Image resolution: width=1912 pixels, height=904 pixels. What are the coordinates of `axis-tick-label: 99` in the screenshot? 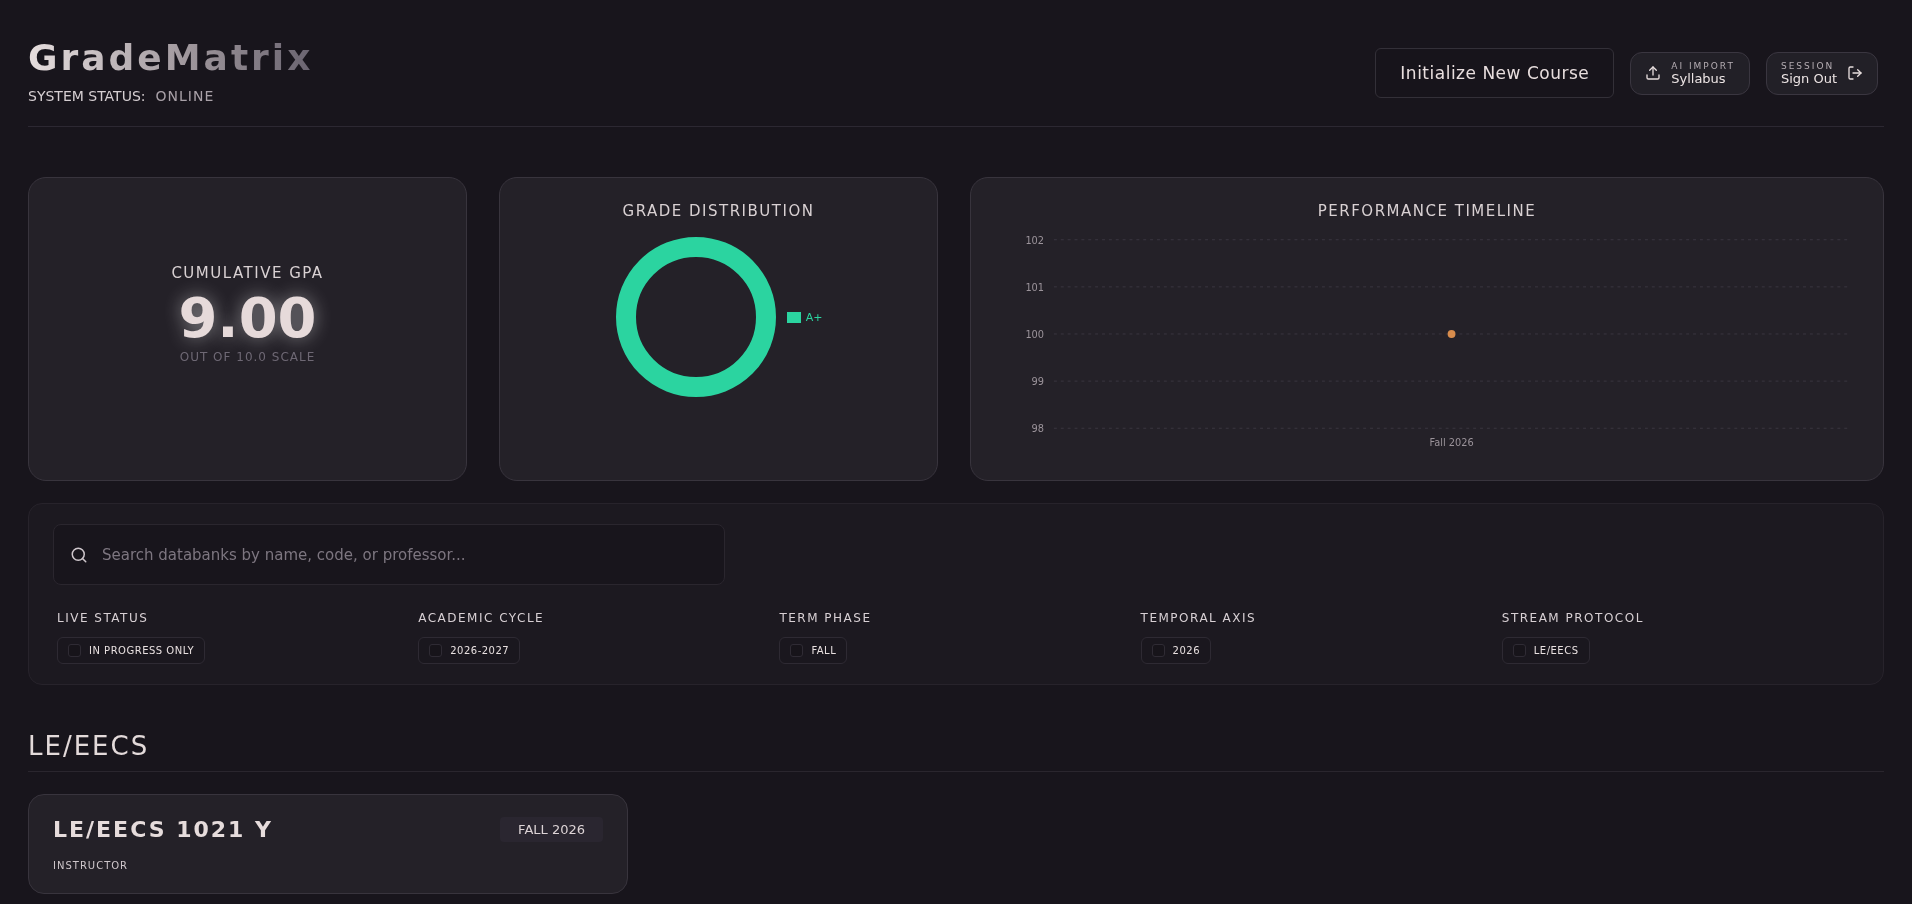 It's located at (1038, 382).